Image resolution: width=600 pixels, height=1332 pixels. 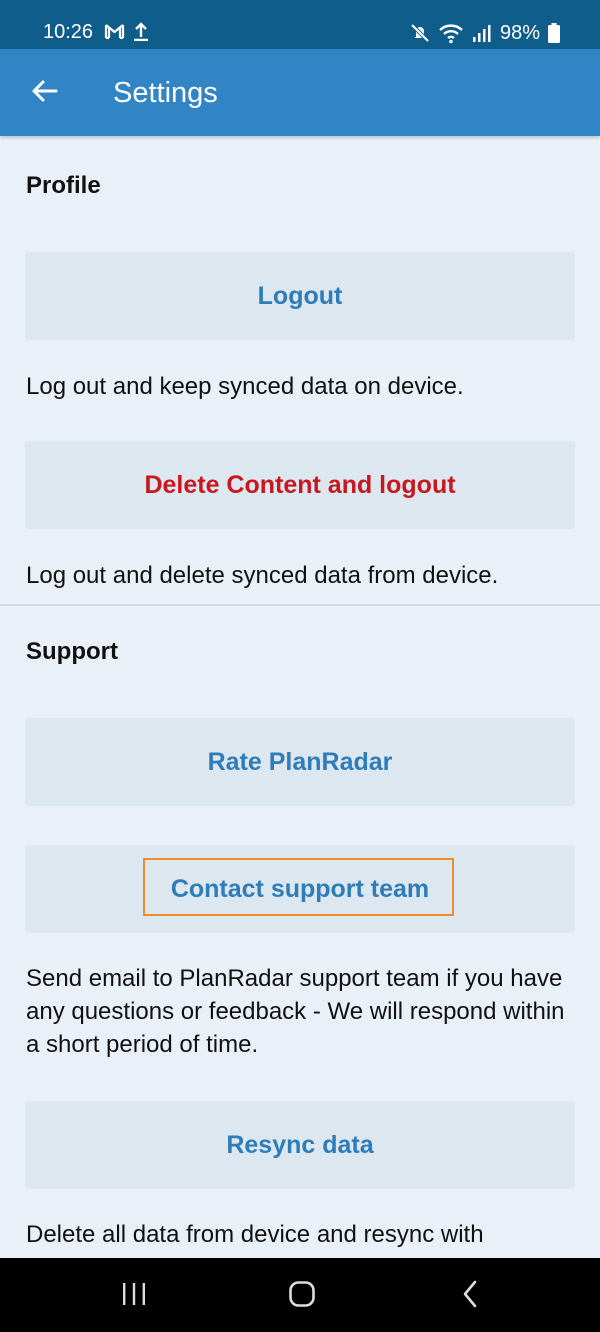 What do you see at coordinates (300, 889) in the screenshot?
I see `contact-support-button: Contact support team` at bounding box center [300, 889].